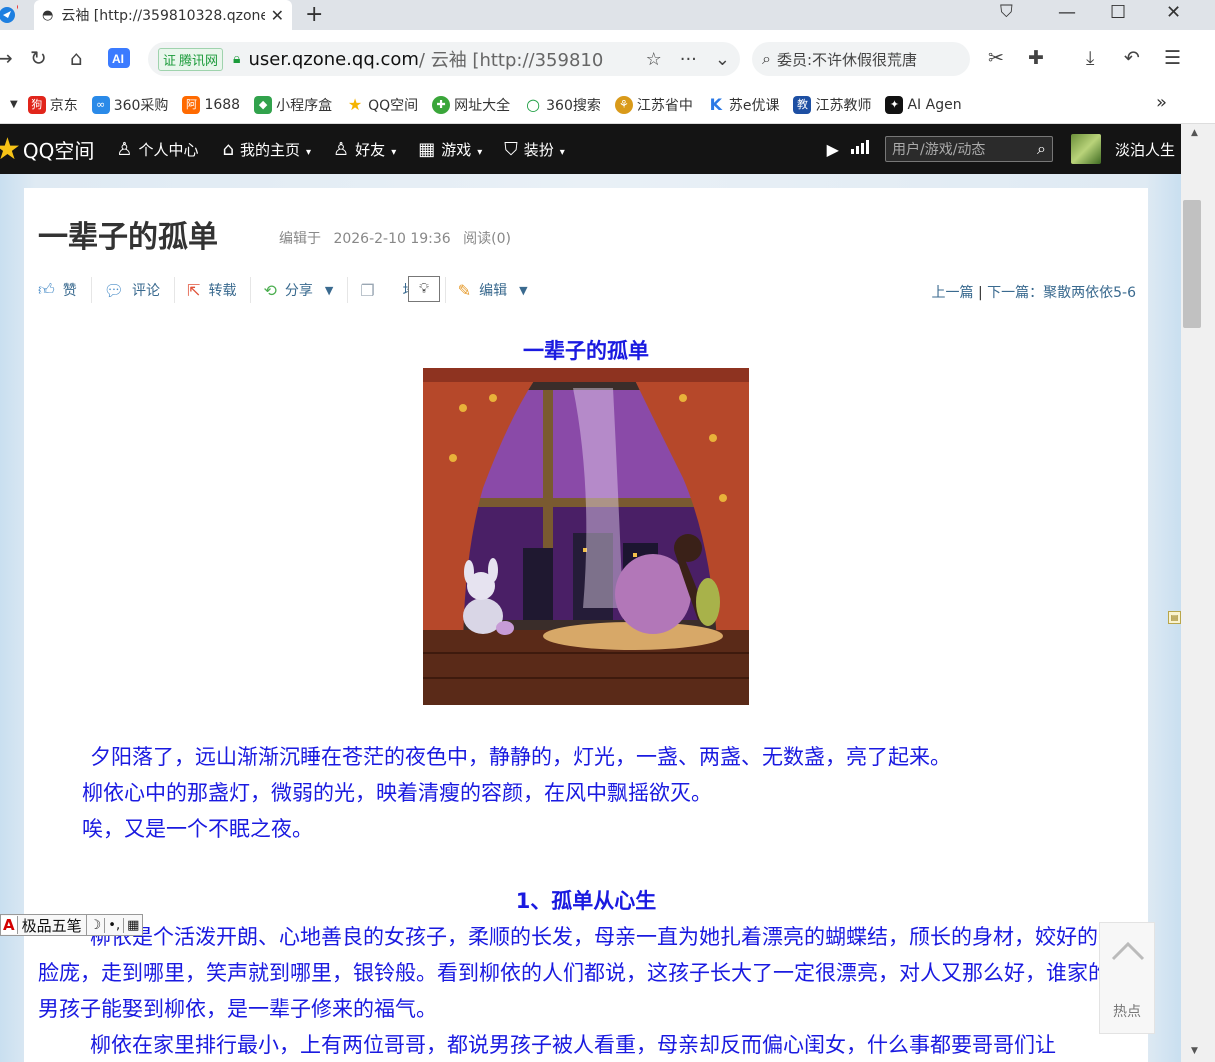 The image size is (1215, 1062). I want to click on comment-button: 💬︎ 评论, so click(139, 290).